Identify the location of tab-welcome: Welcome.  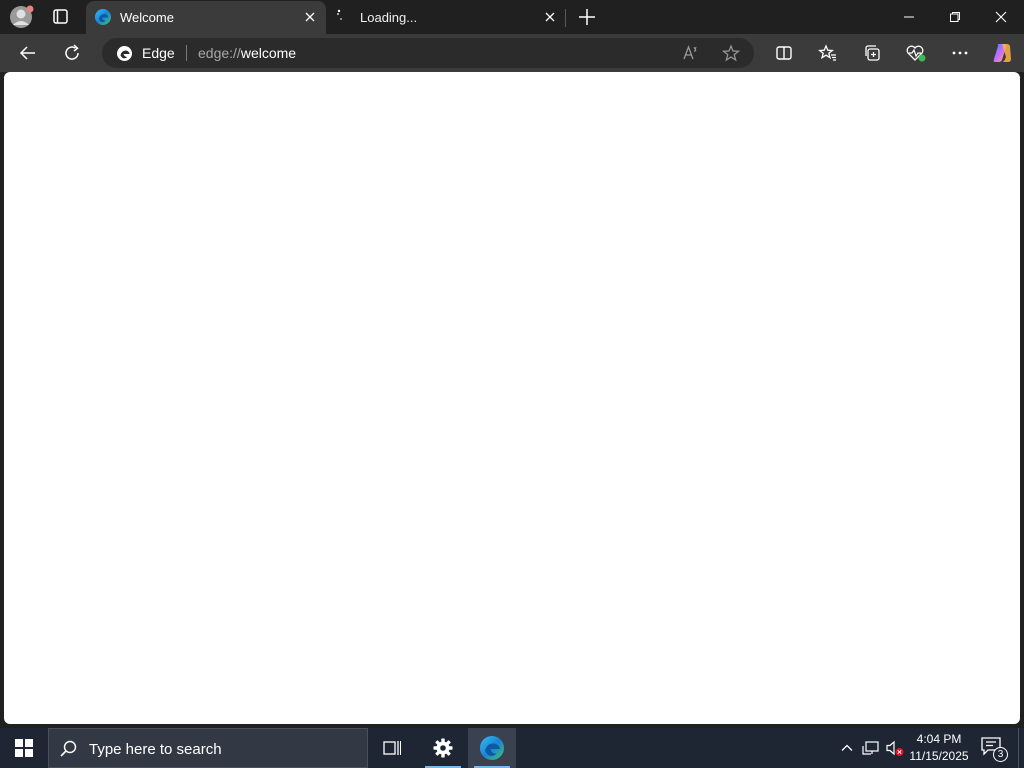
(206, 17).